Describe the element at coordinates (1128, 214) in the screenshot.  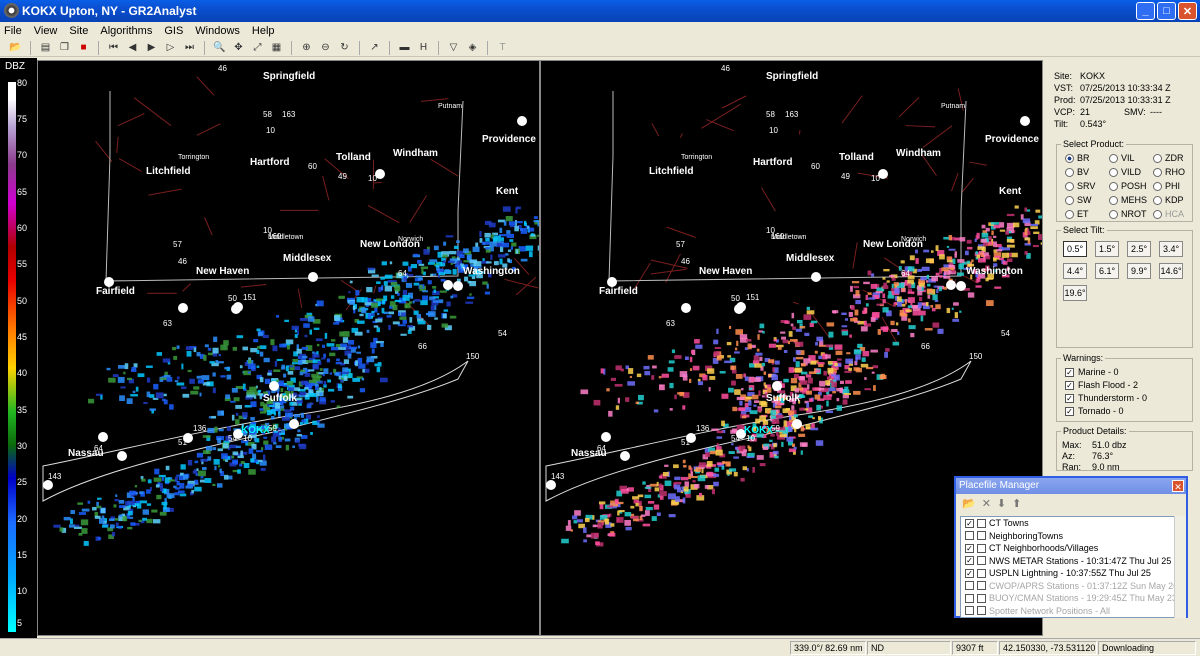
I see `product-radio-nrot: NROT` at that location.